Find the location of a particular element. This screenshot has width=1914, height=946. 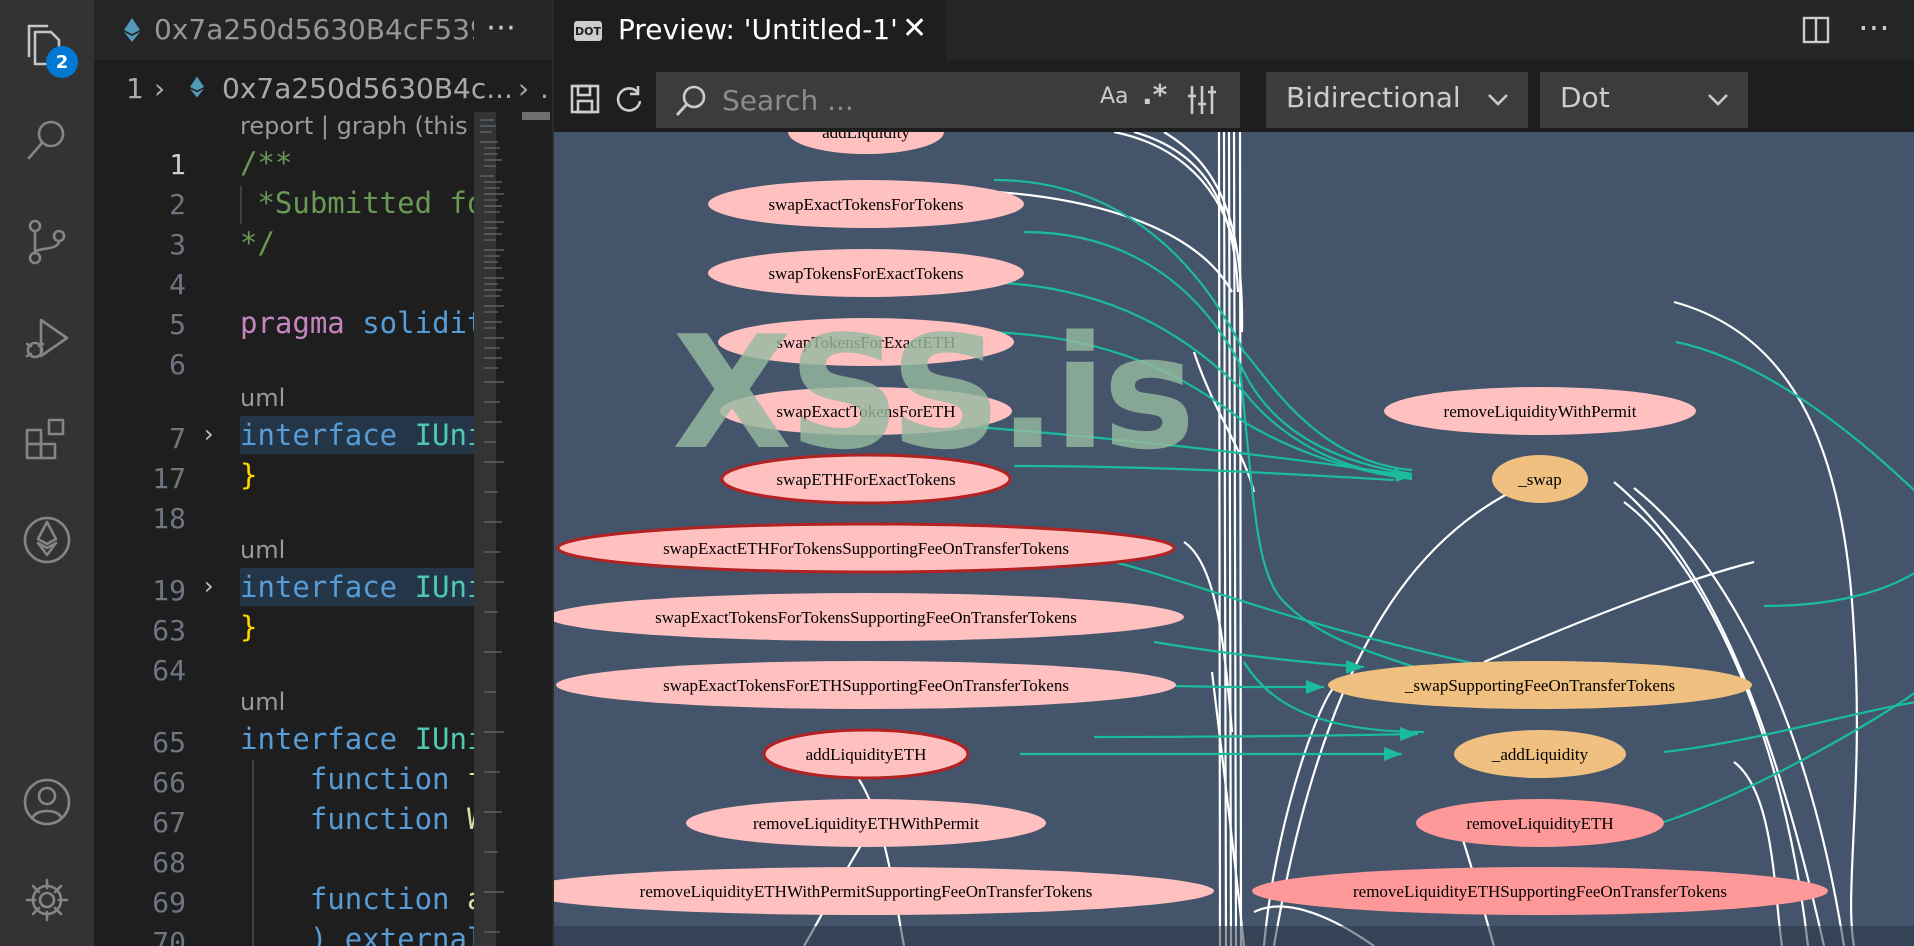

search-box: Aa .* is located at coordinates (948, 100).